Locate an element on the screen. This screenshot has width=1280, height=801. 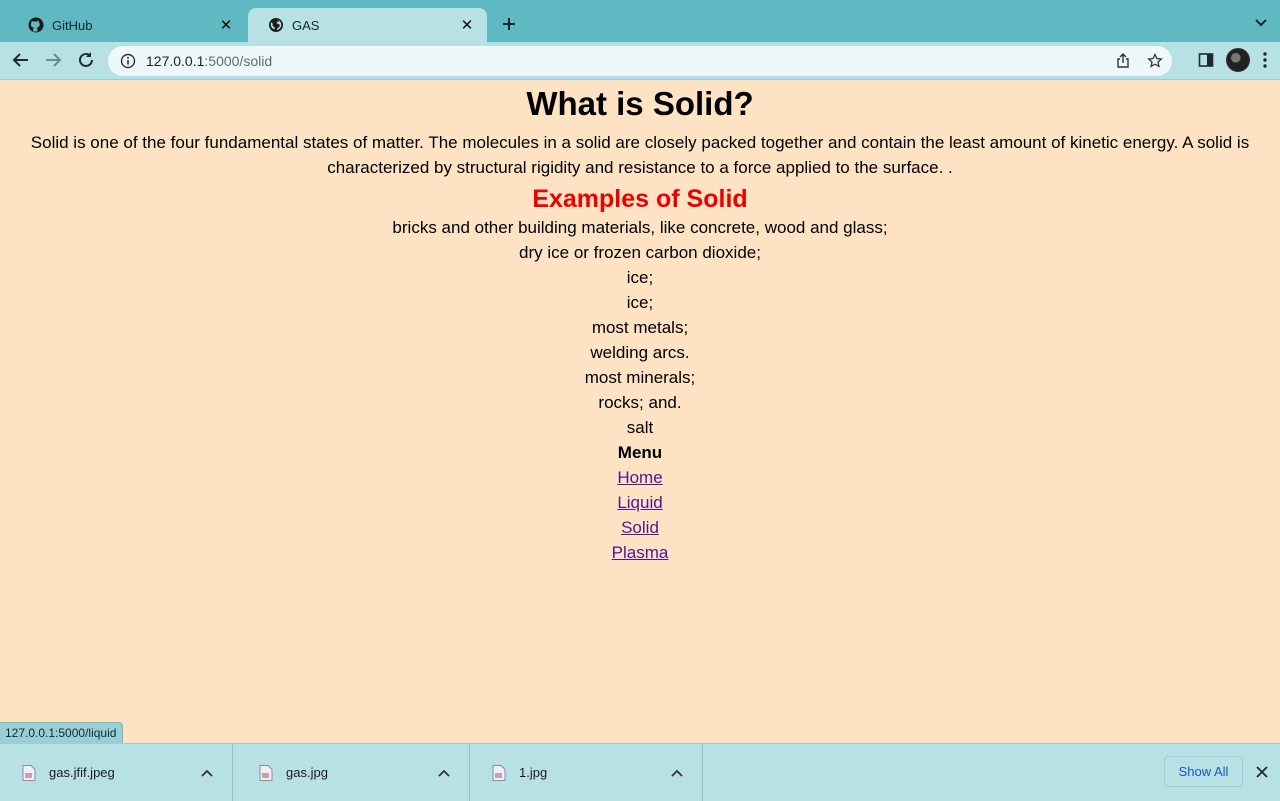
url-host: 127.0.0.1 is located at coordinates (175, 61).